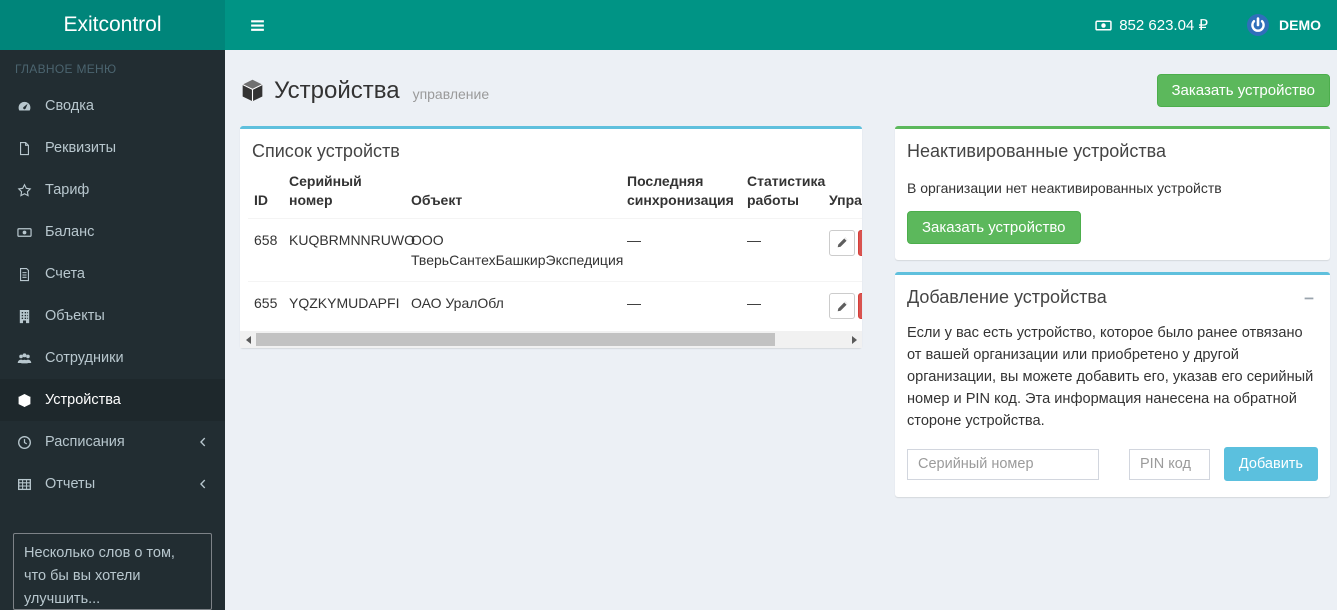 The image size is (1337, 610). Describe the element at coordinates (67, 190) in the screenshot. I see `sidebar-item-label: Тариф` at that location.